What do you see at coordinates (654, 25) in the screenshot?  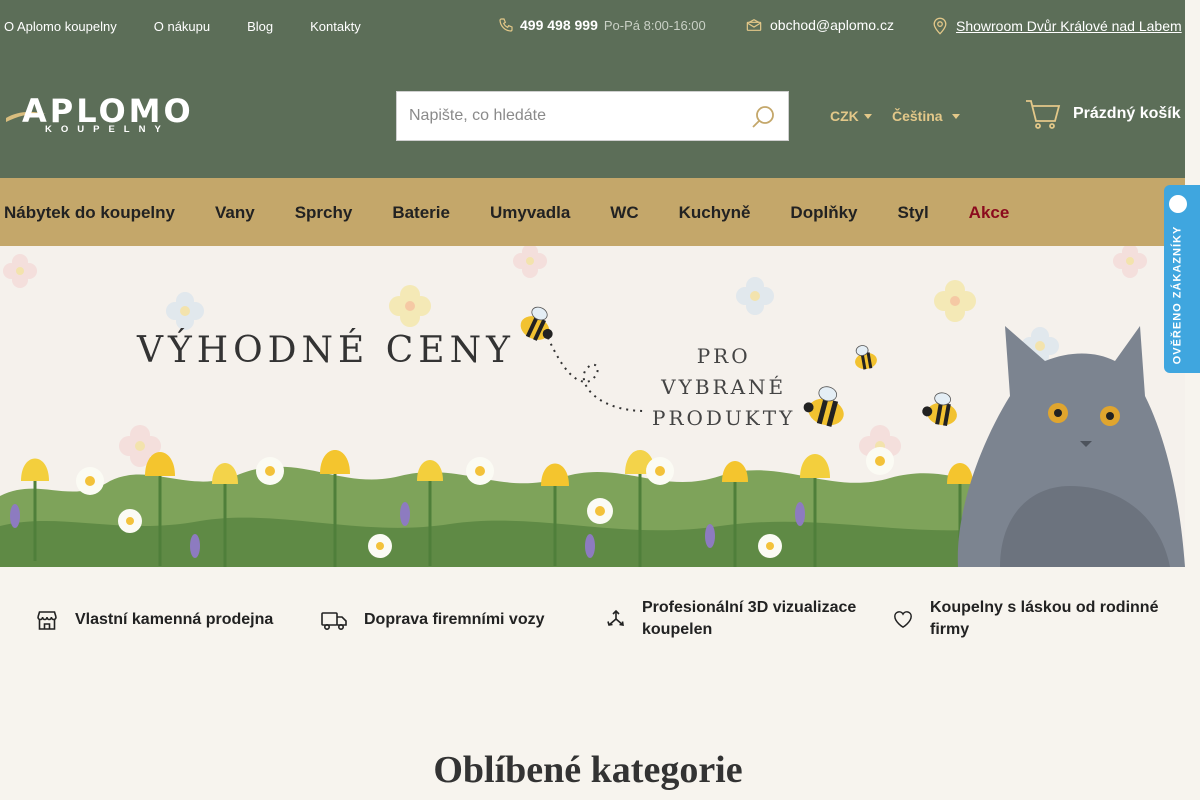 I see `phone-hours: Po-Pá 8:00-16:00` at bounding box center [654, 25].